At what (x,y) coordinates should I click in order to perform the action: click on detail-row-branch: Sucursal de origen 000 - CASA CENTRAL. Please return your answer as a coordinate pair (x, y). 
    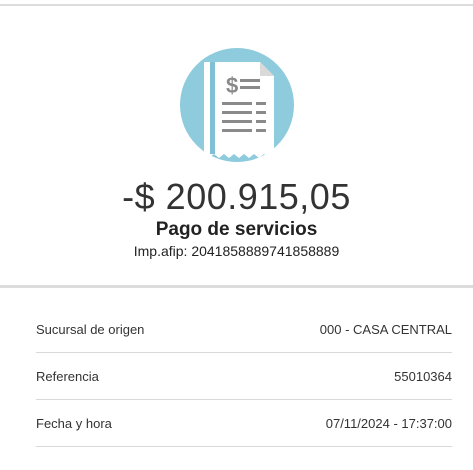
    Looking at the image, I should click on (244, 329).